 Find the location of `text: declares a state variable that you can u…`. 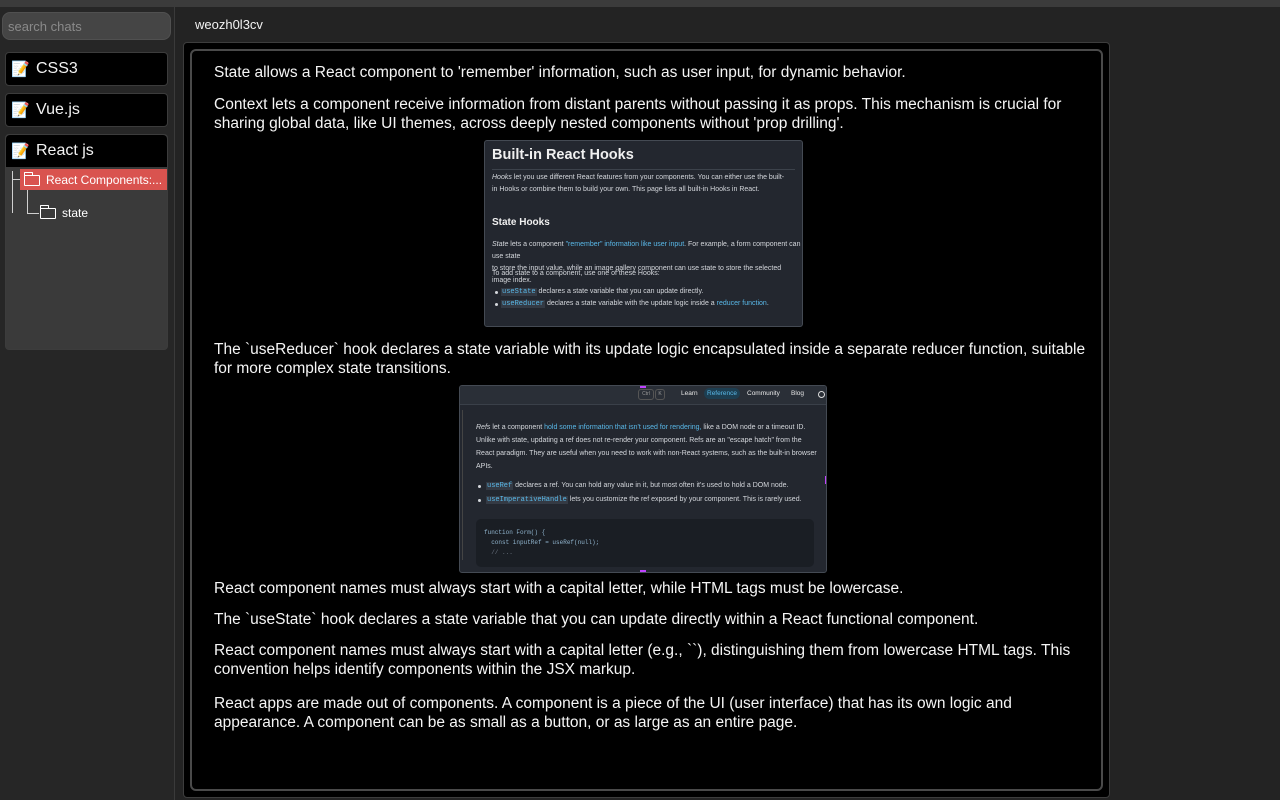

text: declares a state variable that you can u… is located at coordinates (620, 291).